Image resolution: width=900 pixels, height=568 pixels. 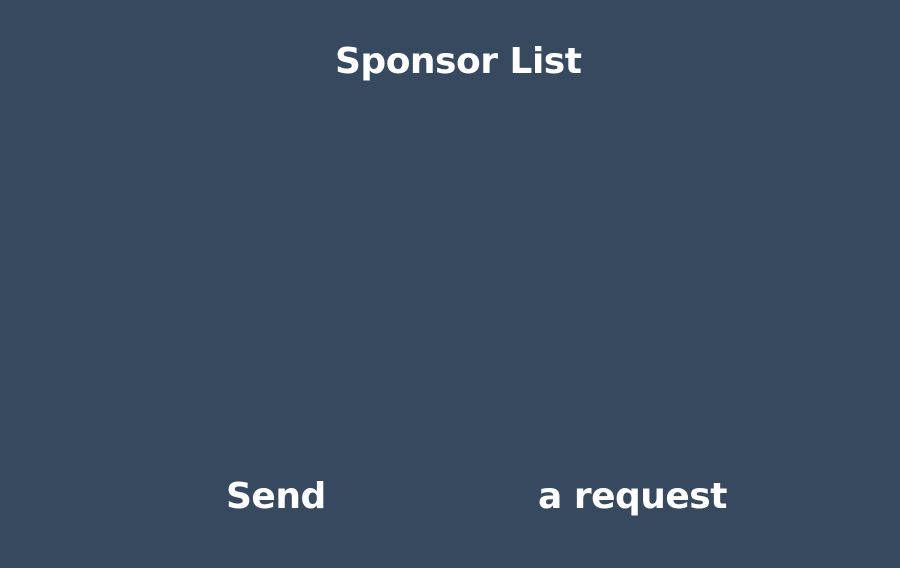 I want to click on send-link: Send, so click(x=276, y=497).